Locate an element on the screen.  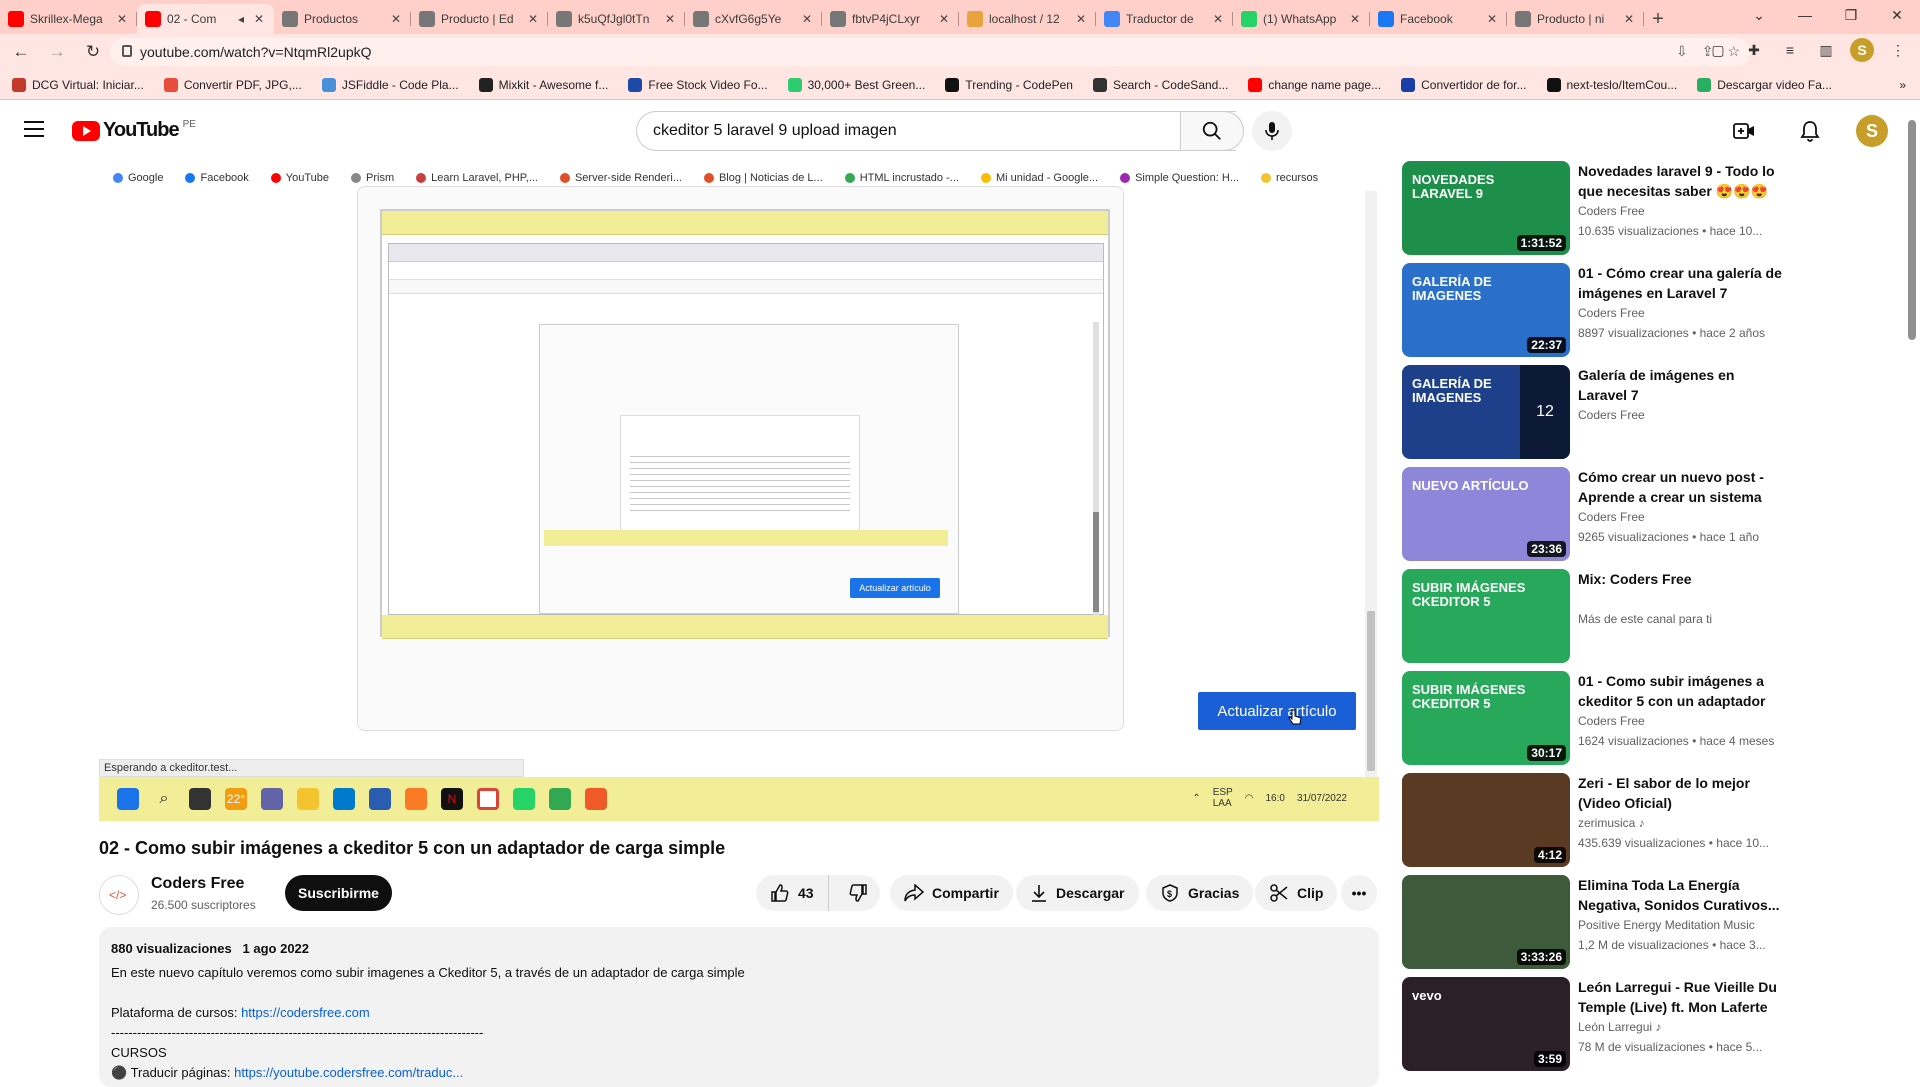
video-thumbnail: NOVEDADES LARAVEL 9 1:31:52 is located at coordinates (1486, 208).